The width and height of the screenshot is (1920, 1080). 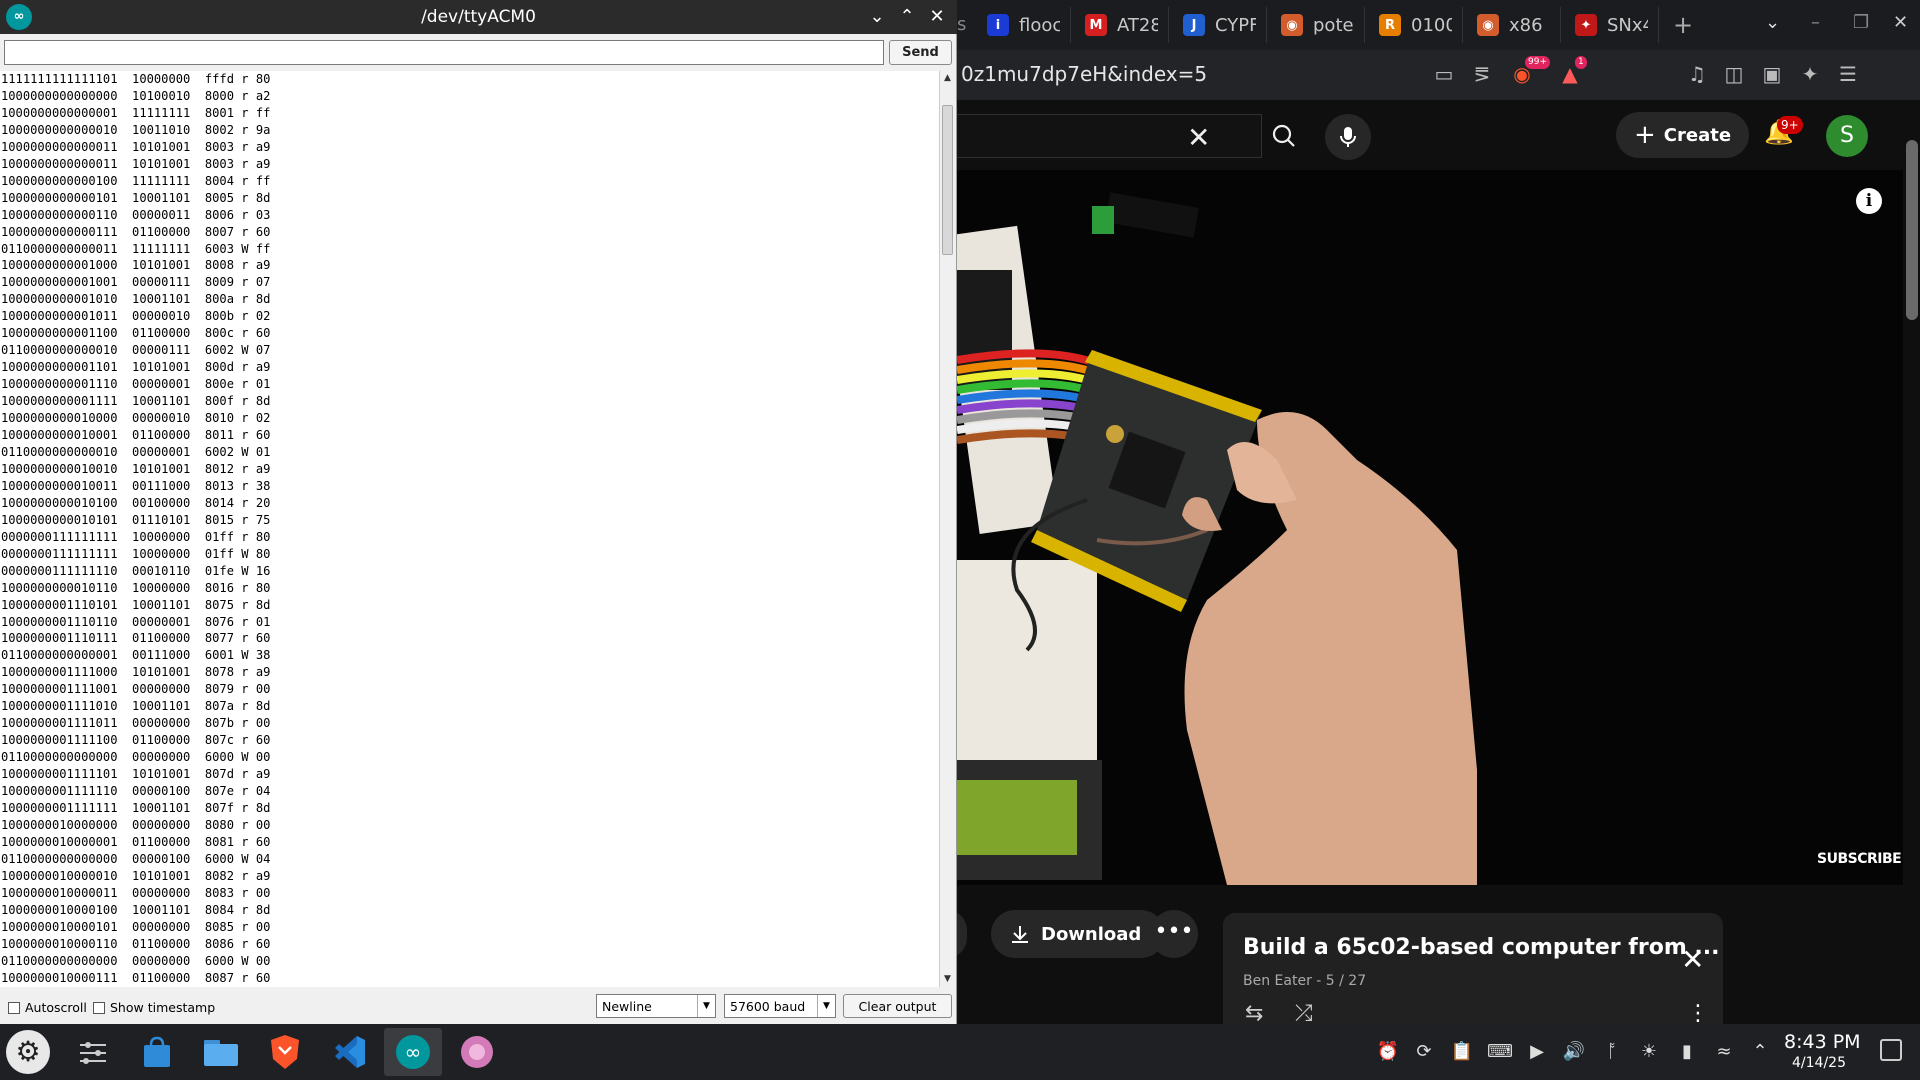 I want to click on arduino-ide-icon: ∞, so click(x=413, y=1052).